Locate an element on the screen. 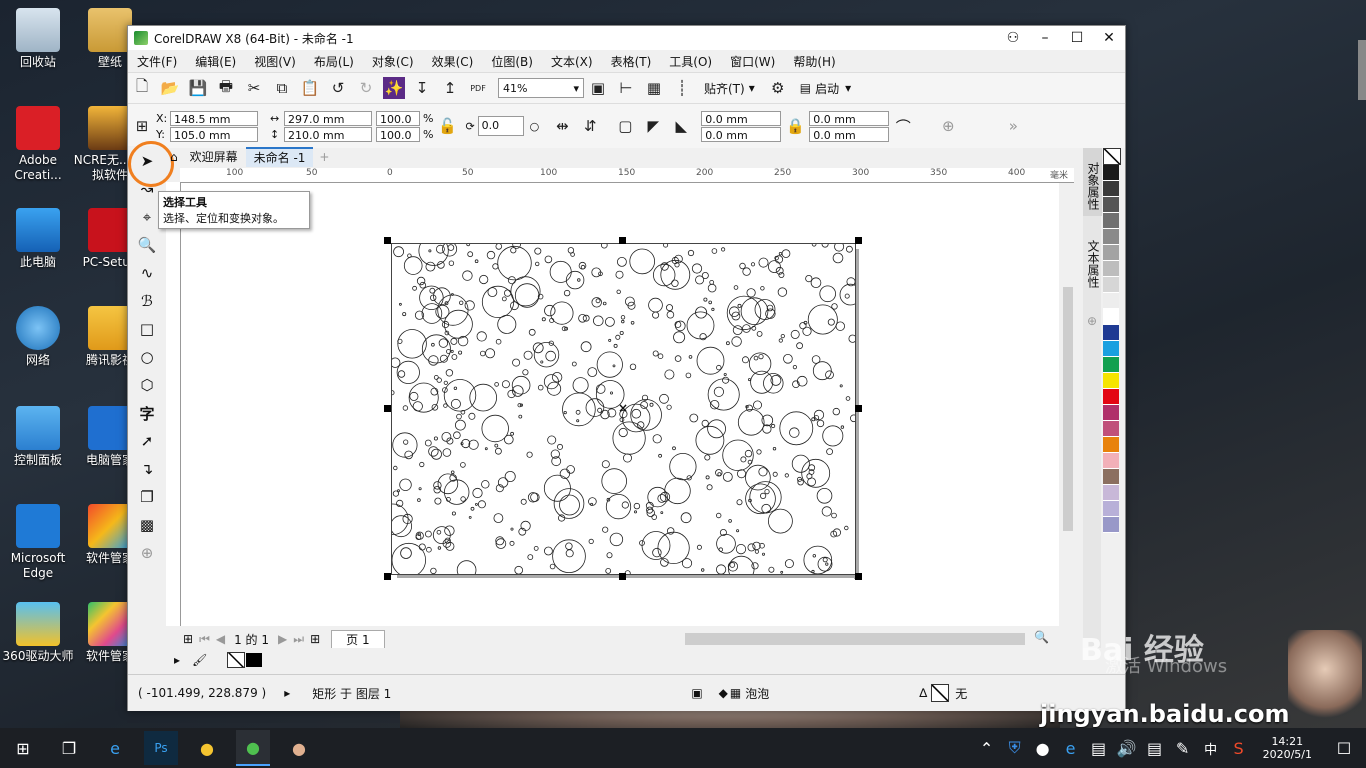  browser-360-icon: ● is located at coordinates (207, 748).